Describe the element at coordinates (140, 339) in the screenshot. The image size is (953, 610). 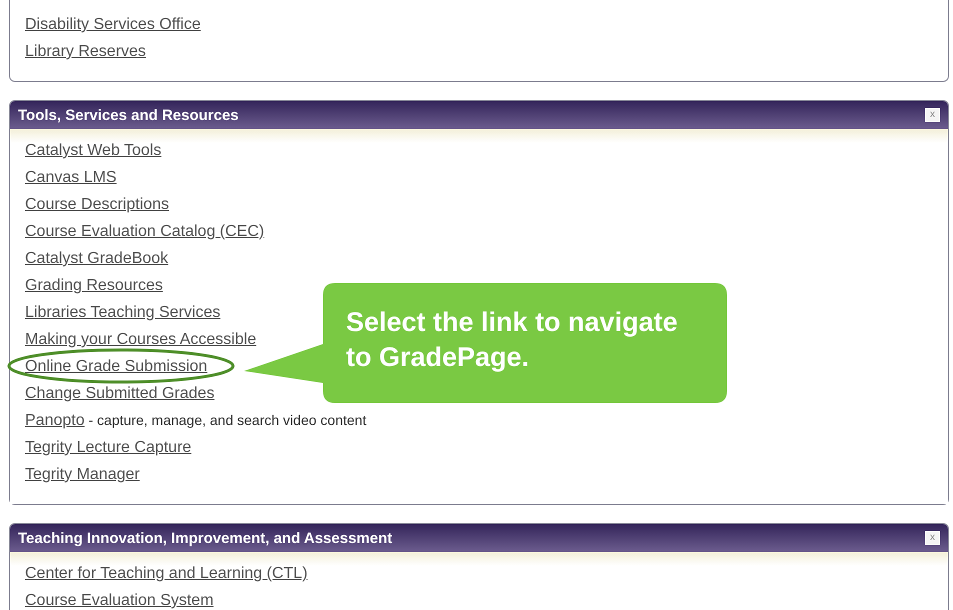
I see `link: Making your Courses Accessible` at that location.